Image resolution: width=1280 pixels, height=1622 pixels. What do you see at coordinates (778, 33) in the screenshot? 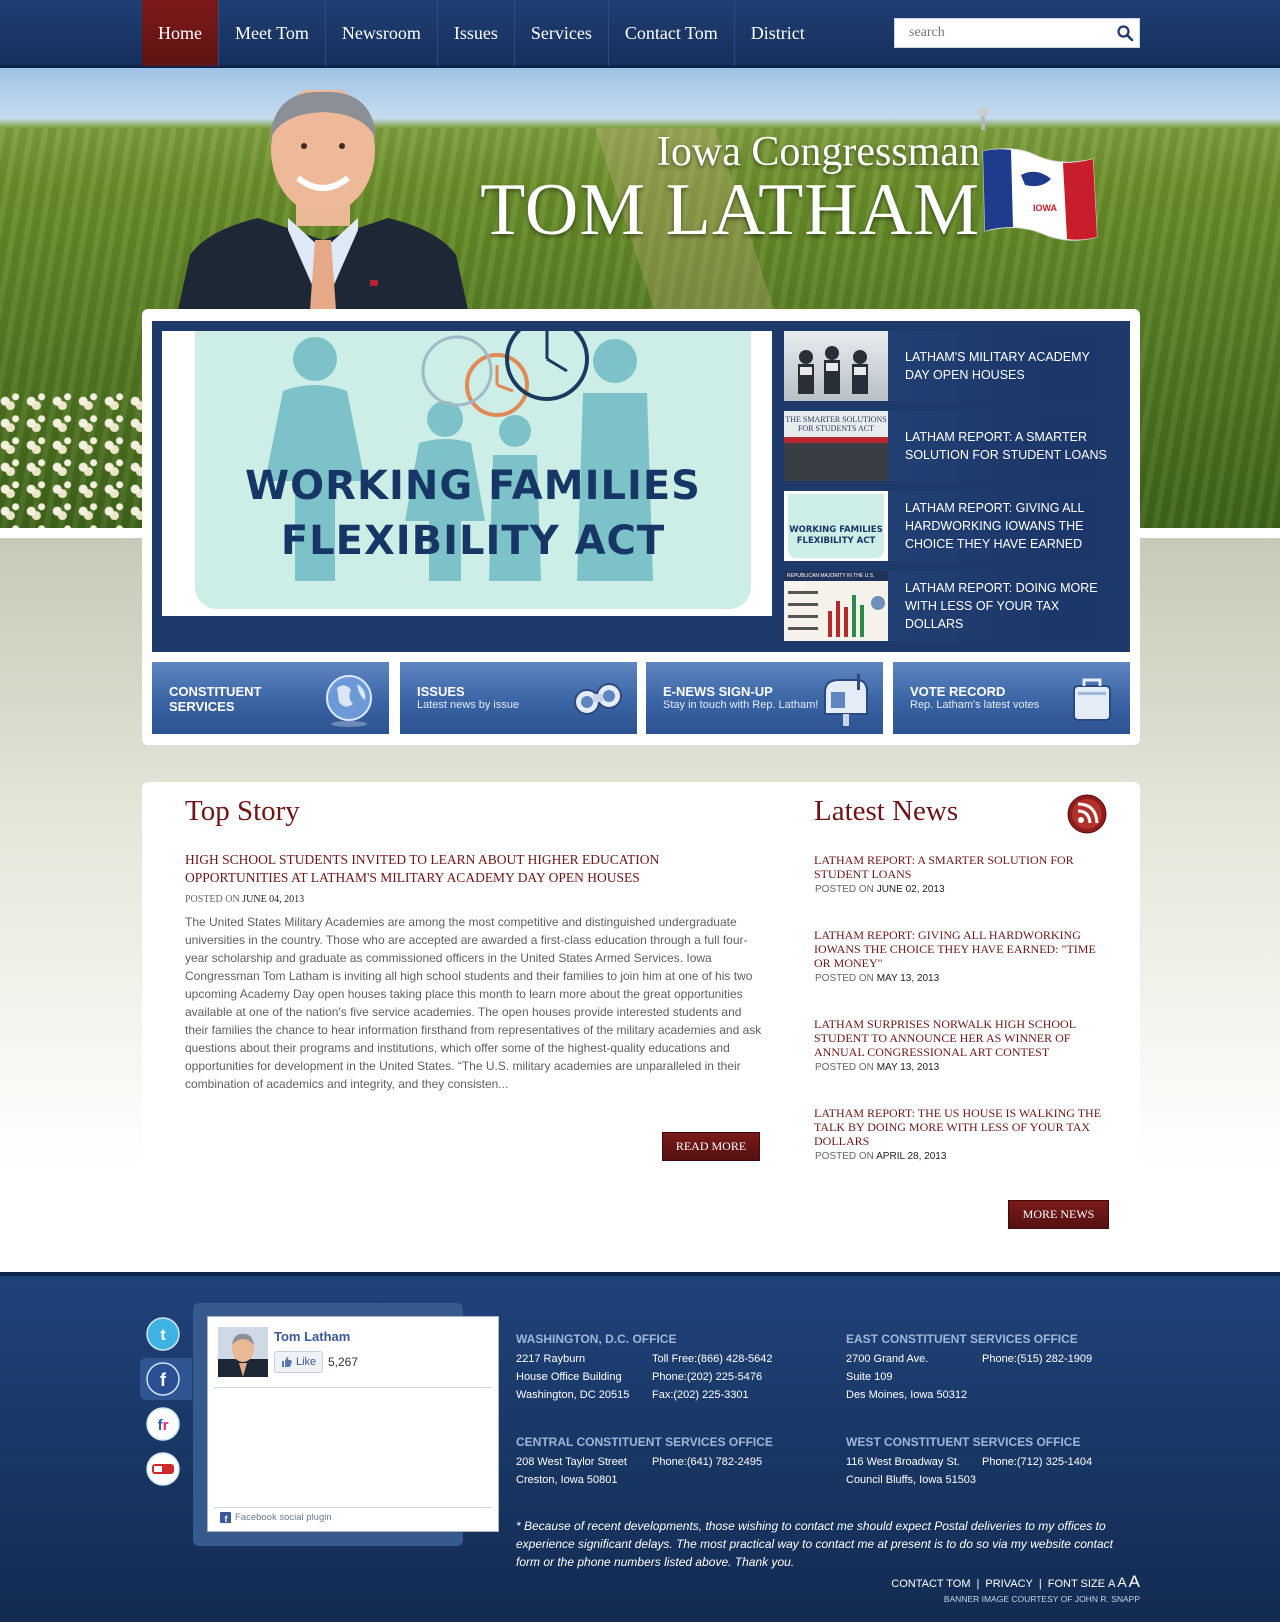
I see `nav-district: District` at bounding box center [778, 33].